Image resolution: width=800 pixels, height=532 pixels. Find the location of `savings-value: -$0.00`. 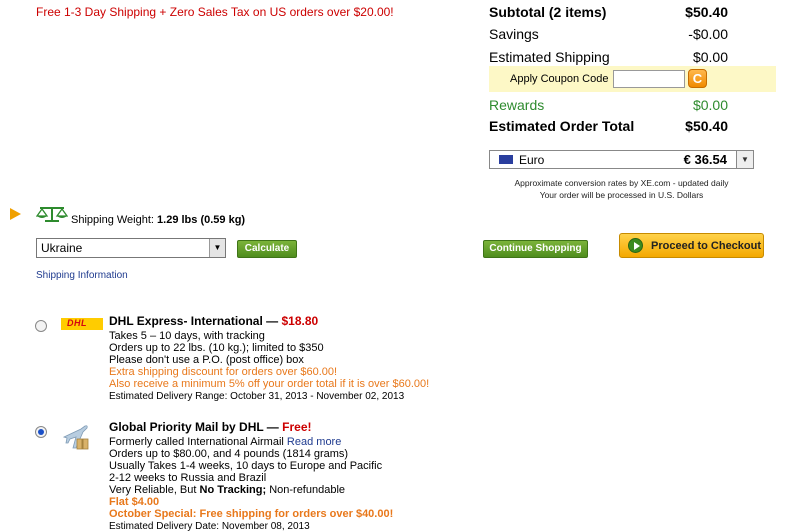

savings-value: -$0.00 is located at coordinates (708, 34).